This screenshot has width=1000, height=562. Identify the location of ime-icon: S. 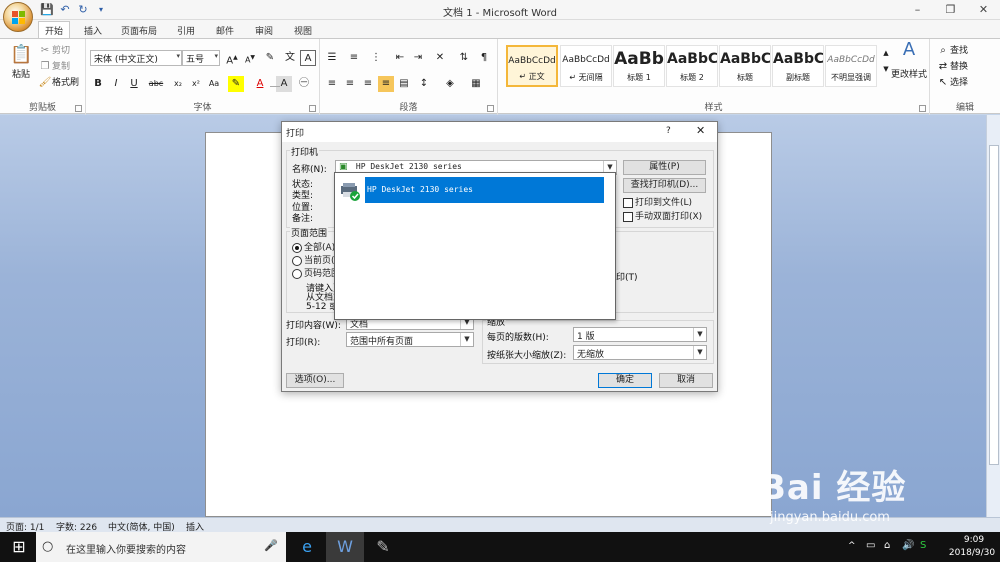
(923, 545).